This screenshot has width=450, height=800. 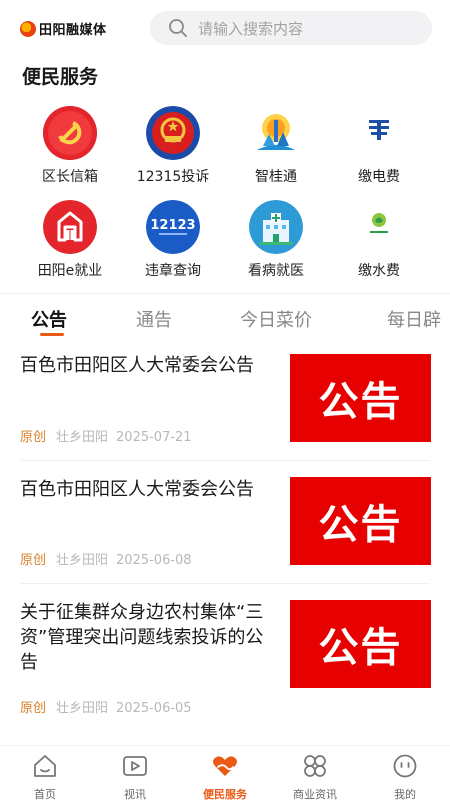 I want to click on tab-vegetable-prices: 今日菜价, so click(x=276, y=319).